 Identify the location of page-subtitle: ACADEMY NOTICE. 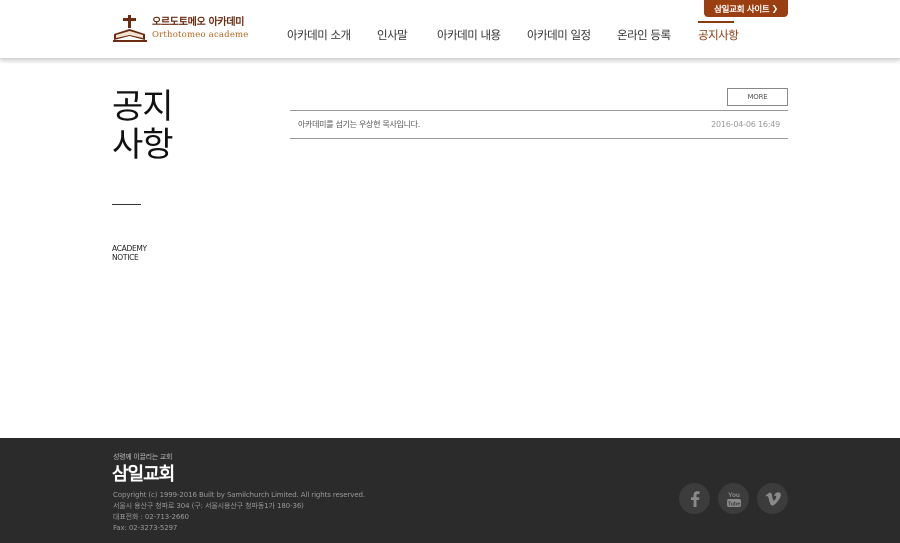
(129, 253).